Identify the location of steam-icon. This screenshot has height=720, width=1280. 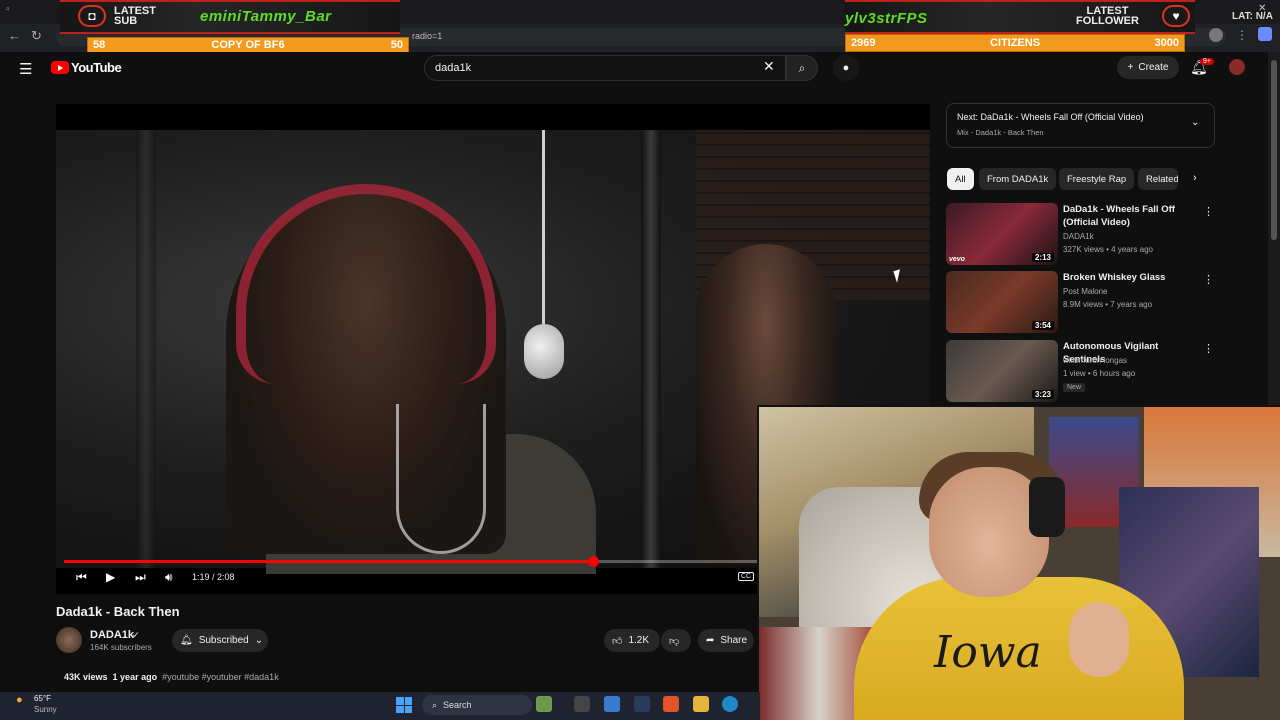
(642, 704).